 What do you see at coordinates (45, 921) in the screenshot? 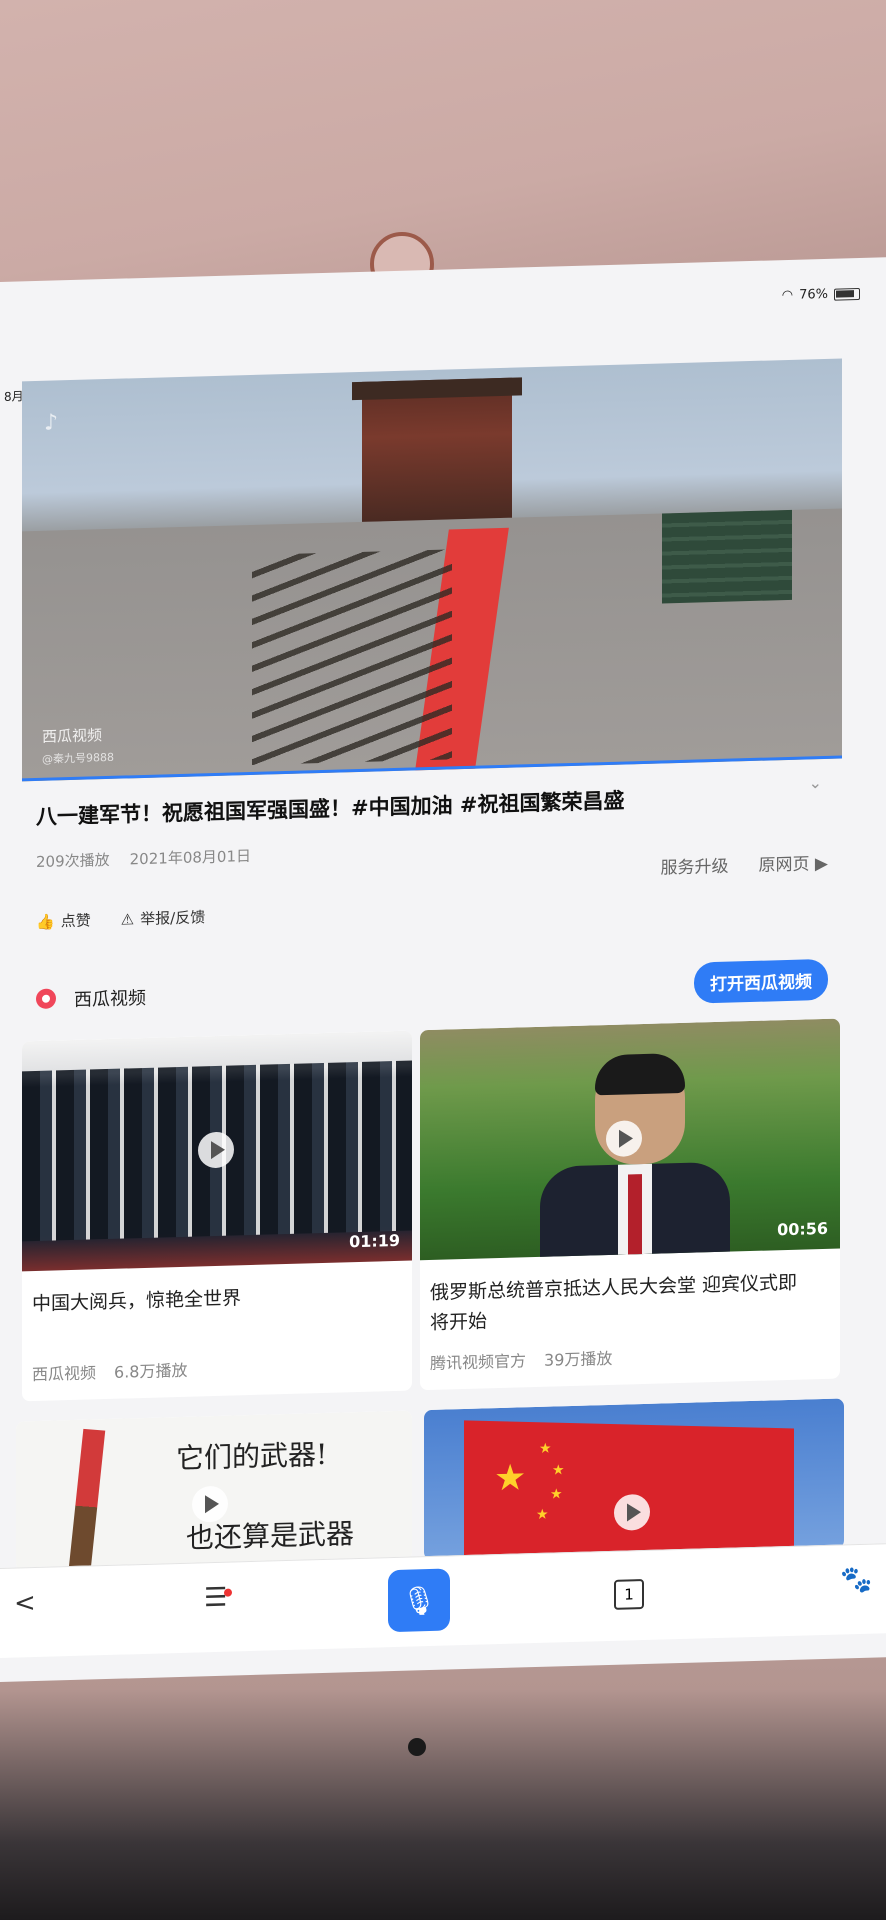
I see `thumbs-up-icon: 👍` at bounding box center [45, 921].